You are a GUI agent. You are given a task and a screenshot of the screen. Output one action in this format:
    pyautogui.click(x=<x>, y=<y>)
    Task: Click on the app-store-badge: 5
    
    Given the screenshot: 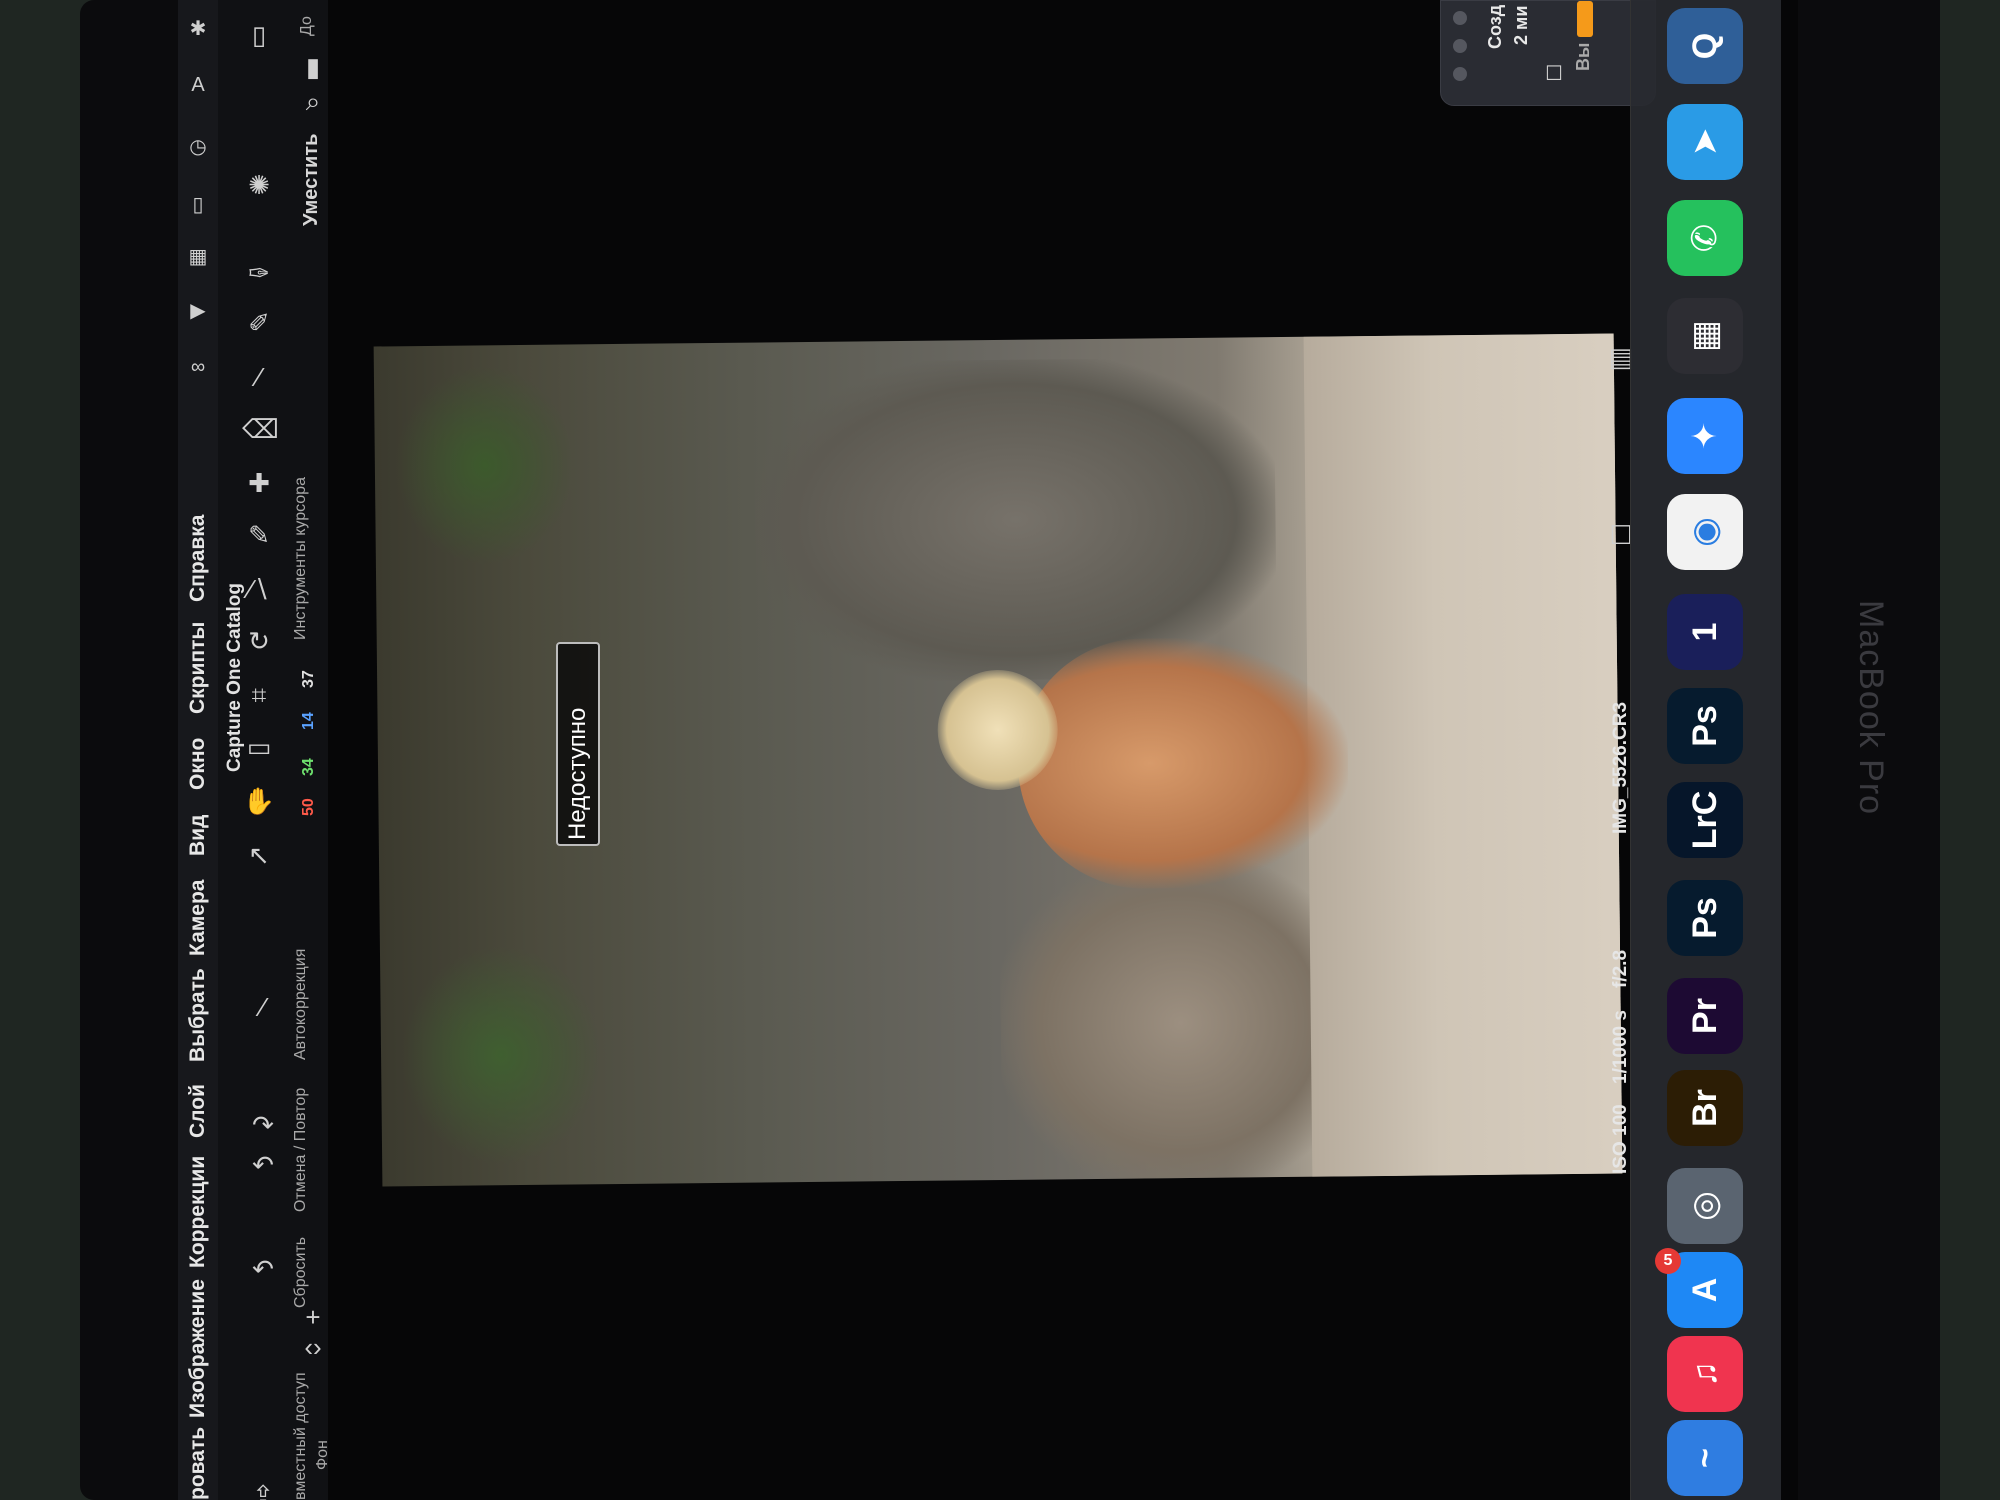 What is the action you would take?
    pyautogui.click(x=1668, y=1261)
    